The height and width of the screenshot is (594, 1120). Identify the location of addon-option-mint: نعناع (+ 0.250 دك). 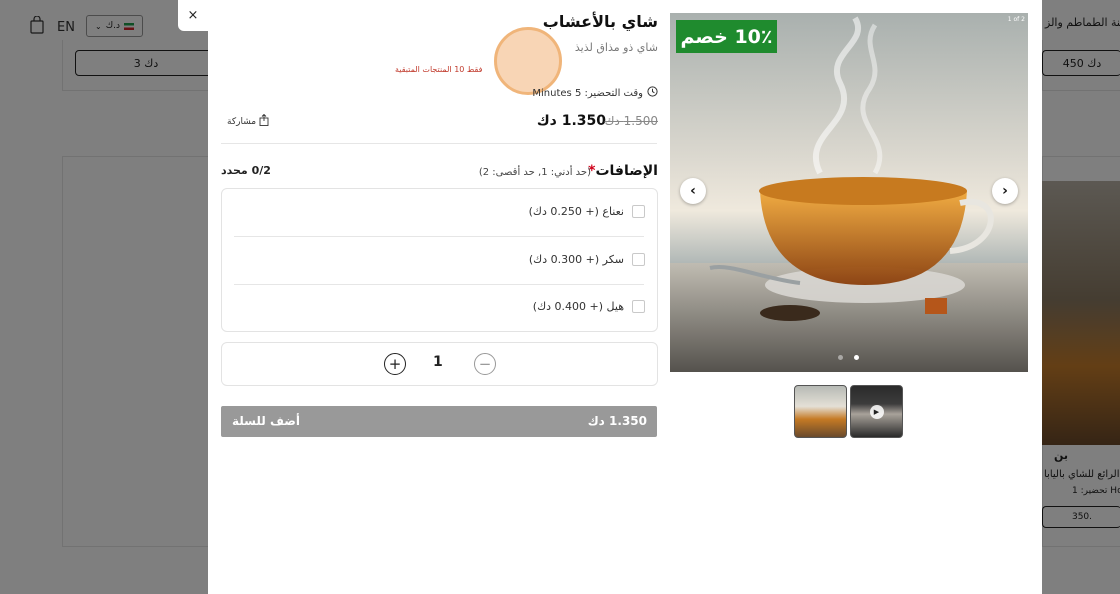
(587, 211).